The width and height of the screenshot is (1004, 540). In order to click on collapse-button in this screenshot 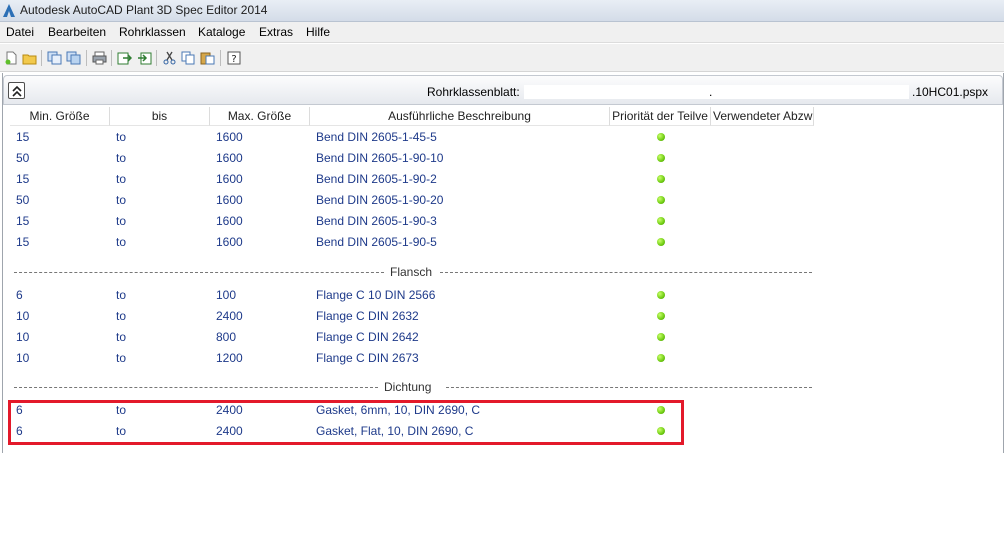, I will do `click(16, 90)`.